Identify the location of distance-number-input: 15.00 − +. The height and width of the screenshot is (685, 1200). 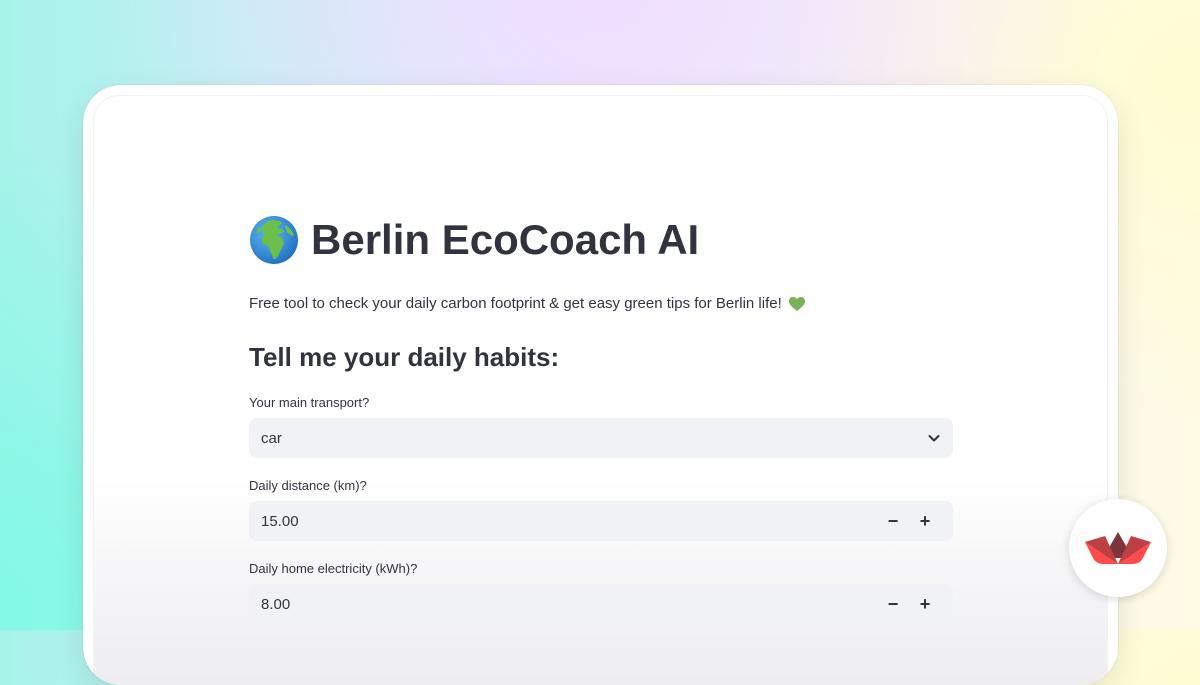
(601, 521).